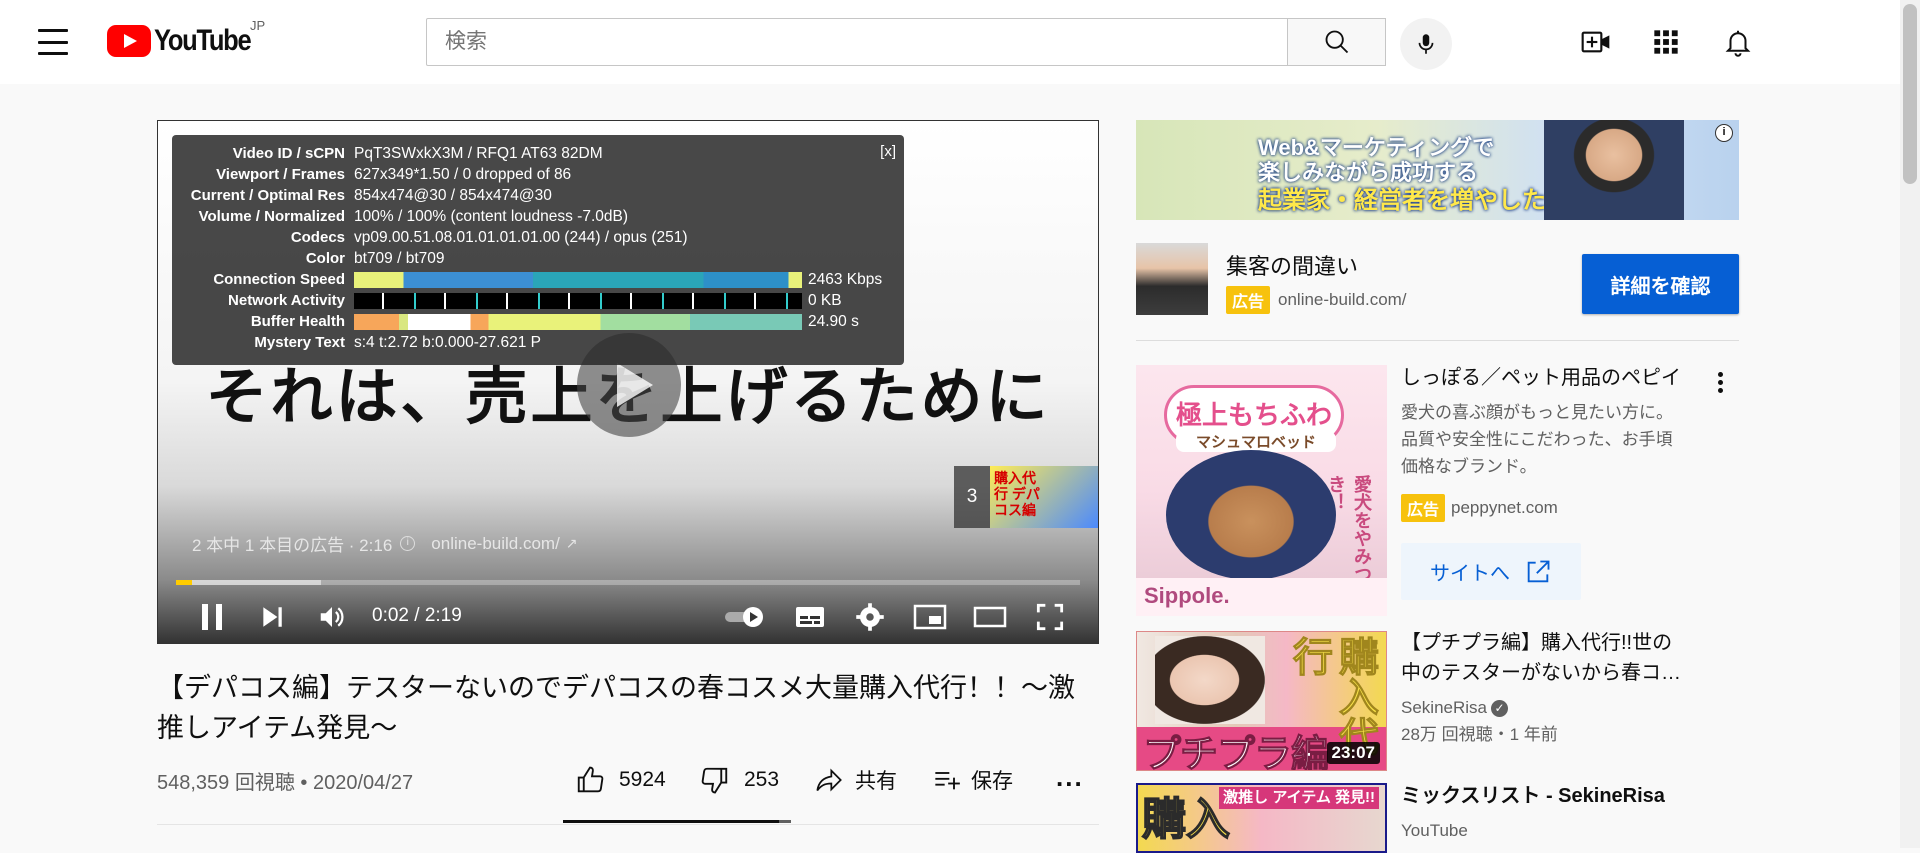 This screenshot has width=1920, height=853. What do you see at coordinates (930, 617) in the screenshot?
I see `miniplayer-button` at bounding box center [930, 617].